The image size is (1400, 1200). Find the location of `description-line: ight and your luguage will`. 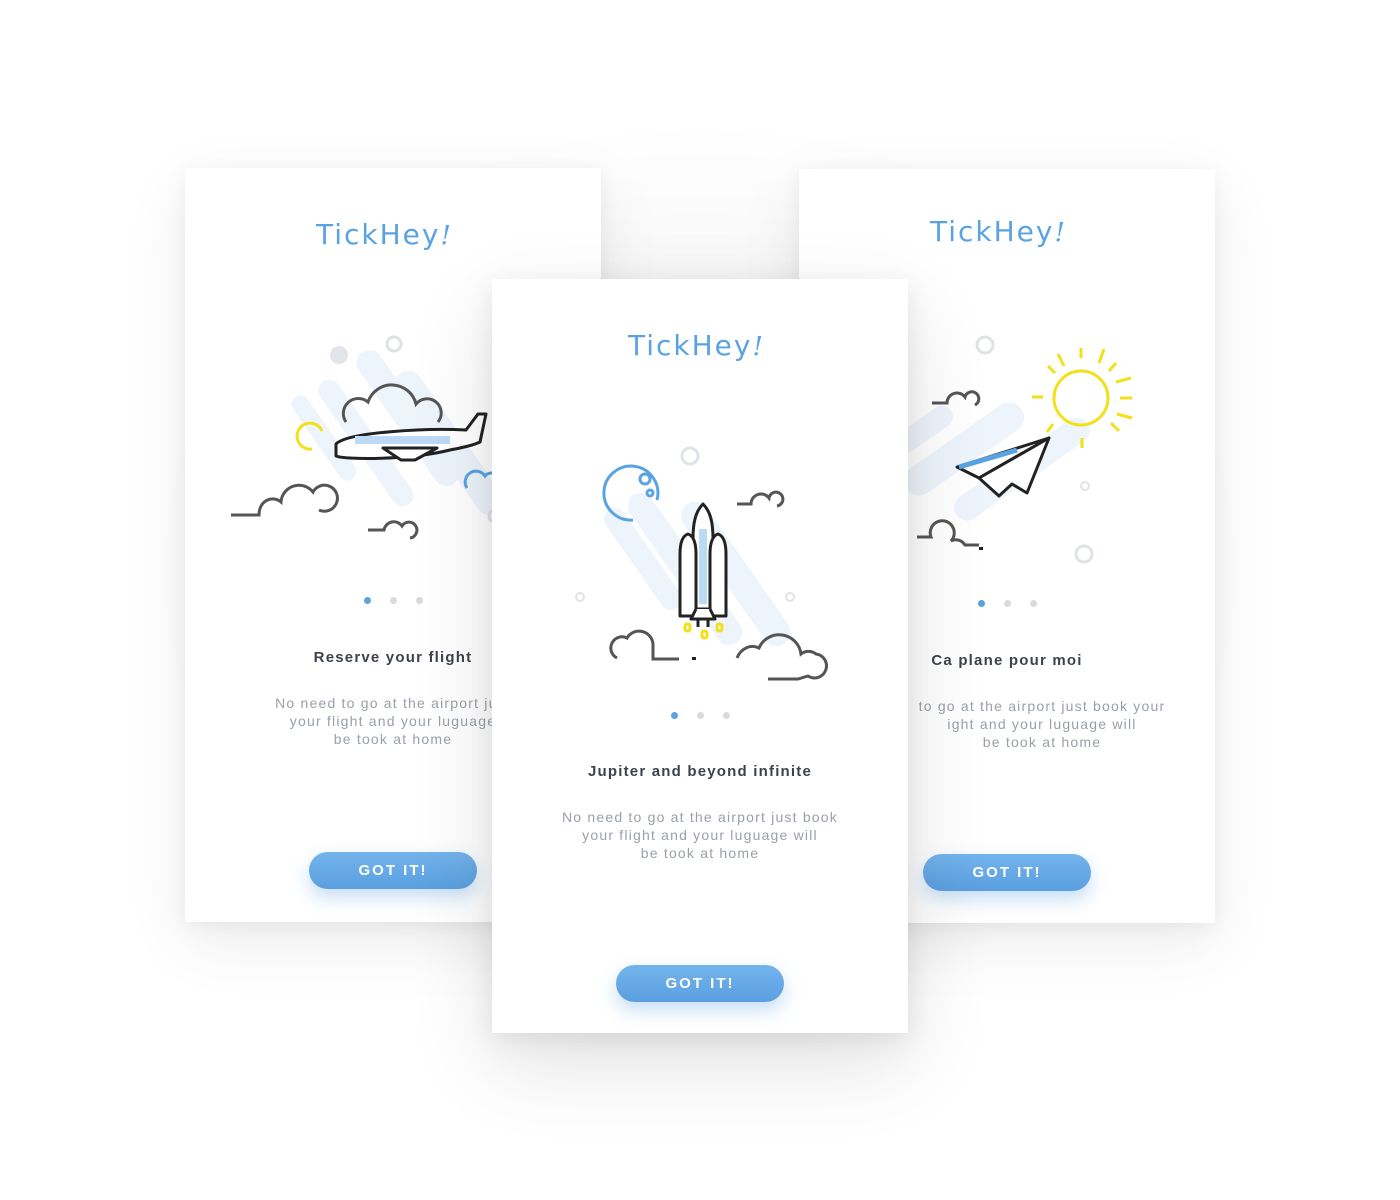

description-line: ight and your luguage will is located at coordinates (1042, 724).